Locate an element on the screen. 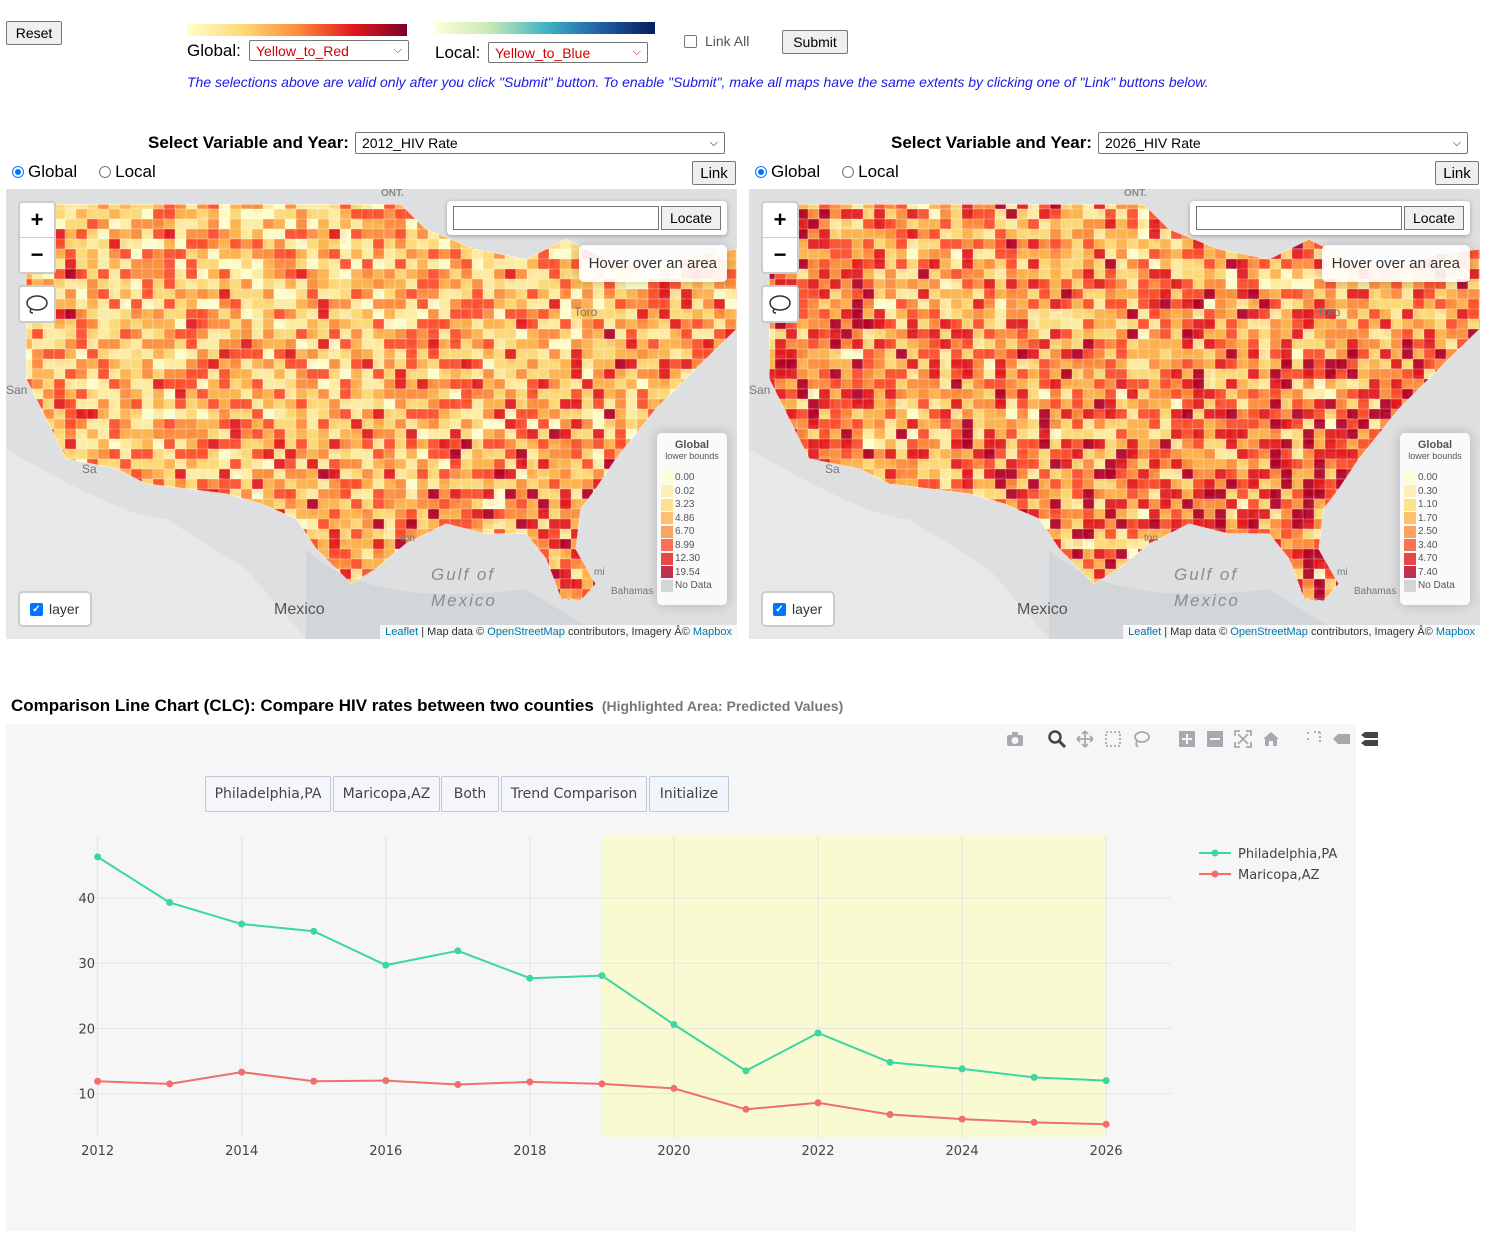 The image size is (1495, 1241). map2-lasso-button is located at coordinates (780, 304).